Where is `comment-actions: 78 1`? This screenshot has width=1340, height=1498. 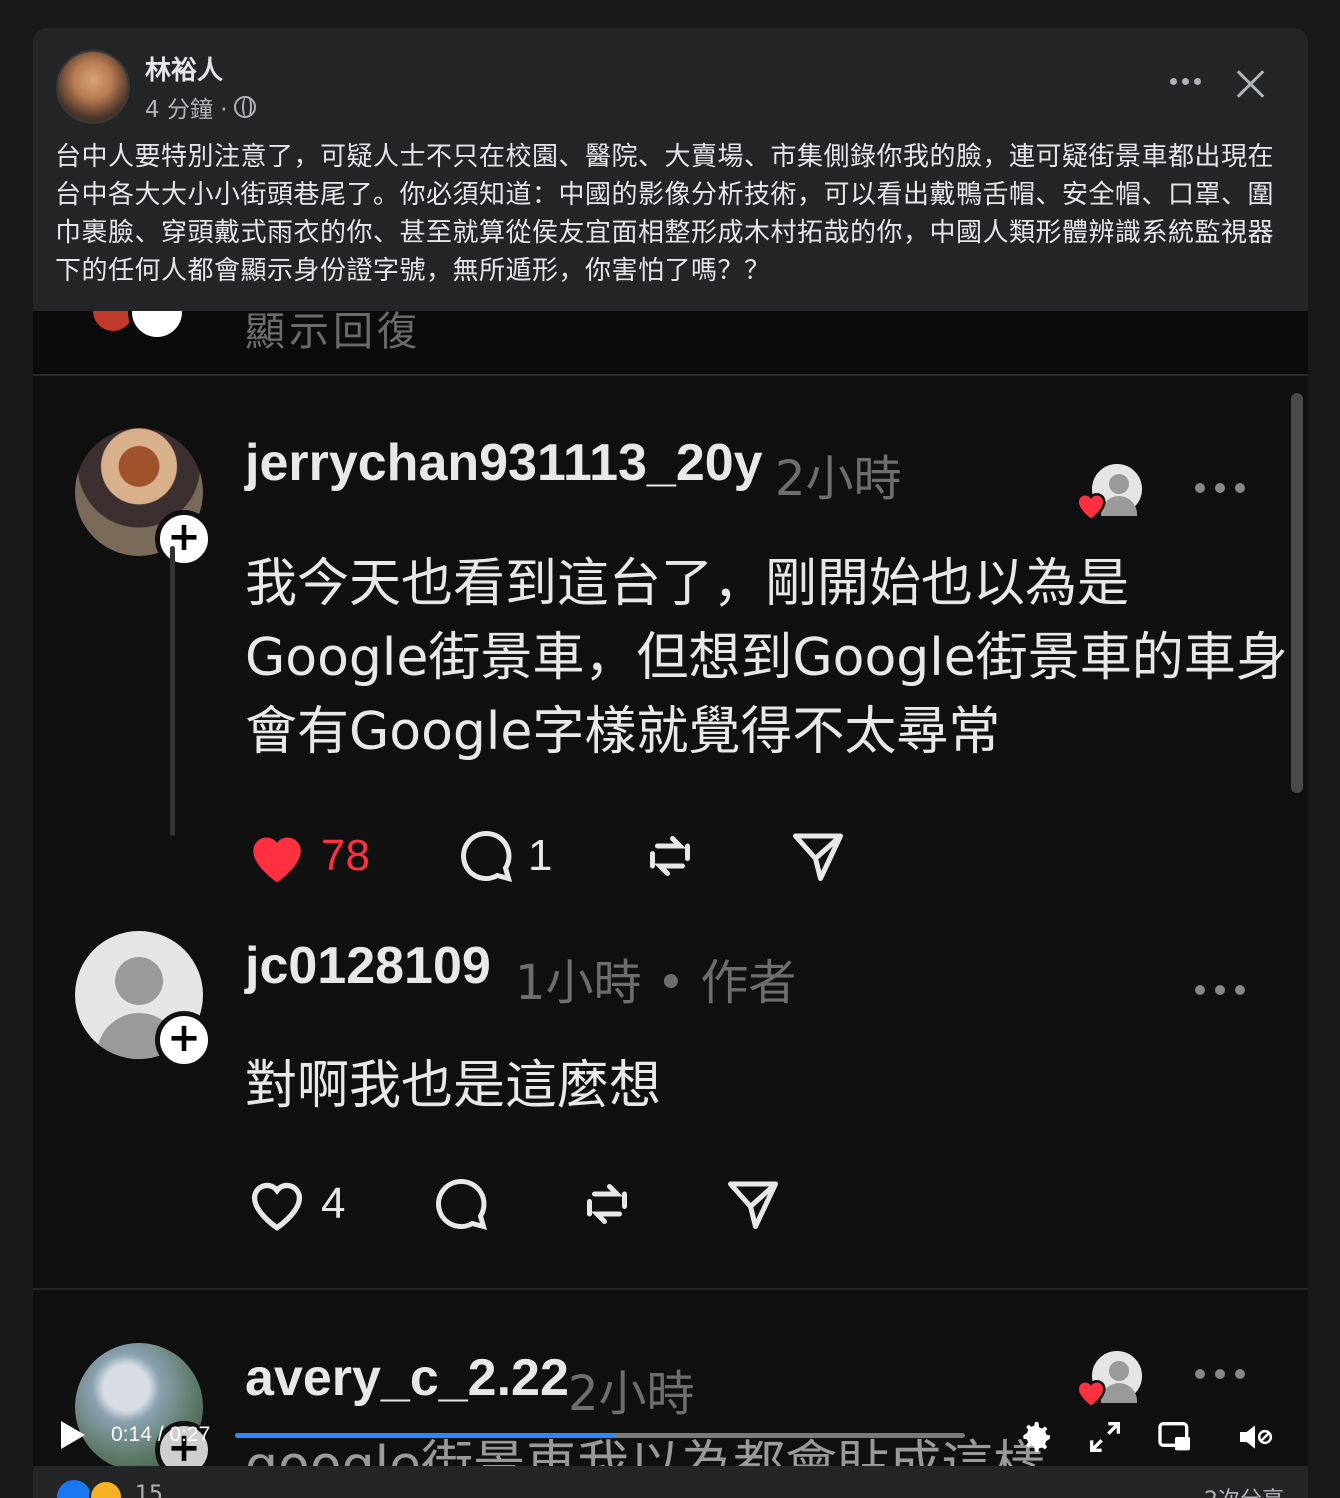 comment-actions: 78 1 is located at coordinates (546, 856).